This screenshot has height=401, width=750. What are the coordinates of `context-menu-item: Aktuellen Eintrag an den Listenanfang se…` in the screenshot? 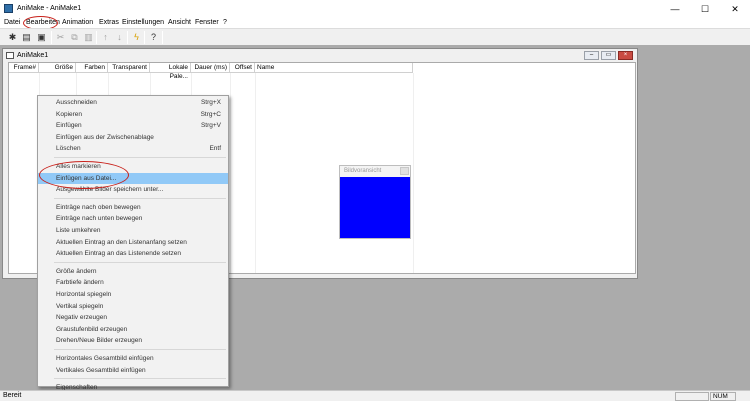 It's located at (133, 242).